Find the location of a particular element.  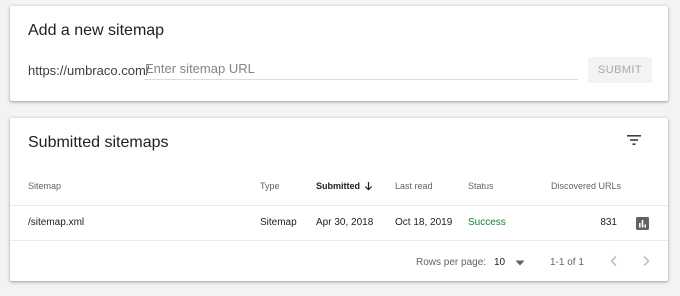

column-header-submitted: Submitted is located at coordinates (344, 186).